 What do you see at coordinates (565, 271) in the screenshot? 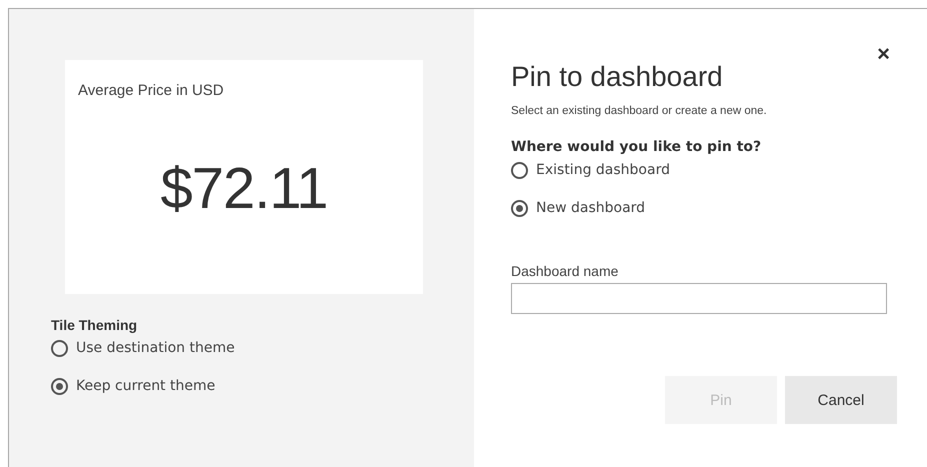
I see `field-label: Dashboard name` at bounding box center [565, 271].